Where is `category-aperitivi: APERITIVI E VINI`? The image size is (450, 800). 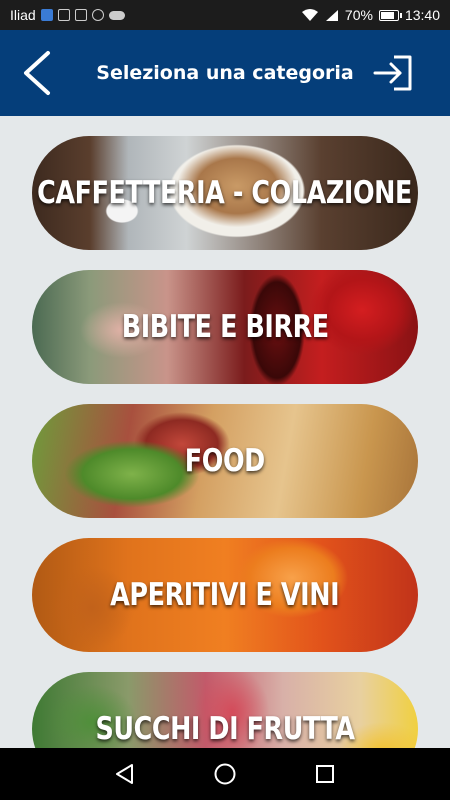
category-aperitivi: APERITIVI E VINI is located at coordinates (225, 595).